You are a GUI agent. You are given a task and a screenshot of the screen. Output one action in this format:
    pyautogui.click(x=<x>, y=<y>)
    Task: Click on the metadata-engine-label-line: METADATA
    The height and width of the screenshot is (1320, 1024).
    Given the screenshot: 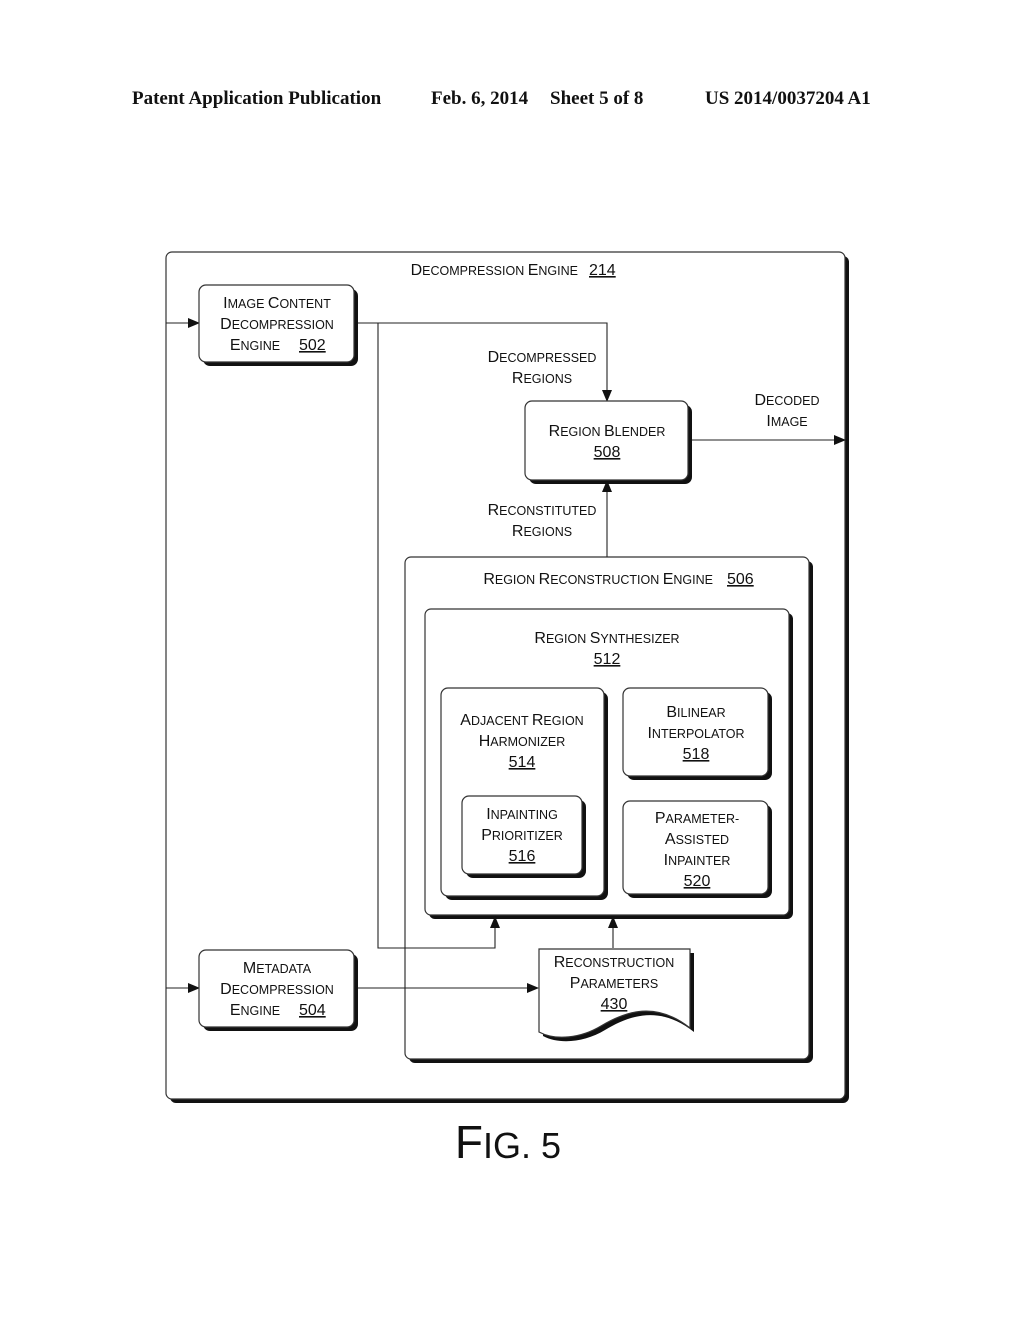 What is the action you would take?
    pyautogui.click(x=277, y=968)
    